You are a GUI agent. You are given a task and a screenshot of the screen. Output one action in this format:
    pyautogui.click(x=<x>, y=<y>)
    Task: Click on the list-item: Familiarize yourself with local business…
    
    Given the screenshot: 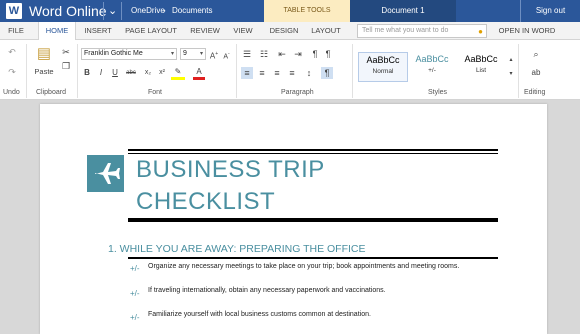 What is the action you would take?
    pyautogui.click(x=259, y=314)
    